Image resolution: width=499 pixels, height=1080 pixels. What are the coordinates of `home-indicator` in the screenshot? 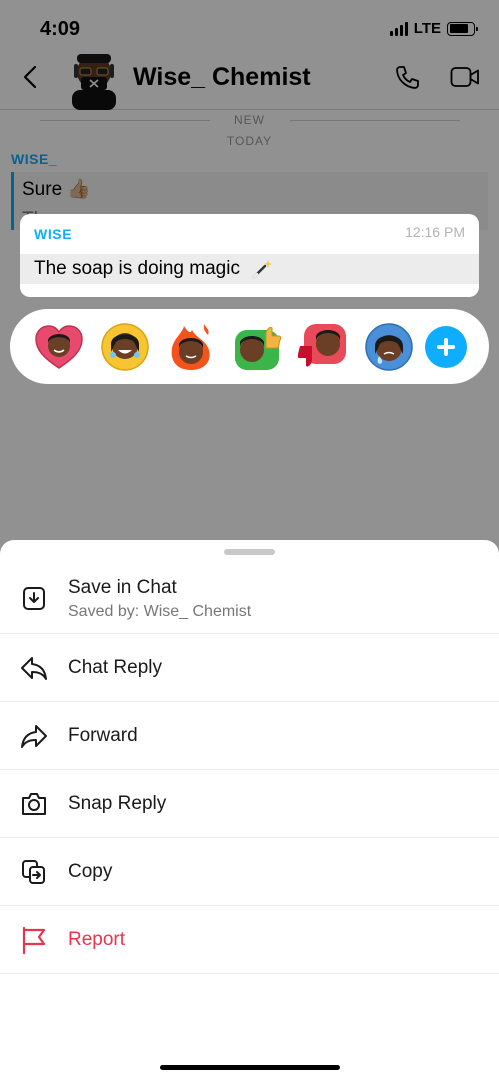 It's located at (250, 1067).